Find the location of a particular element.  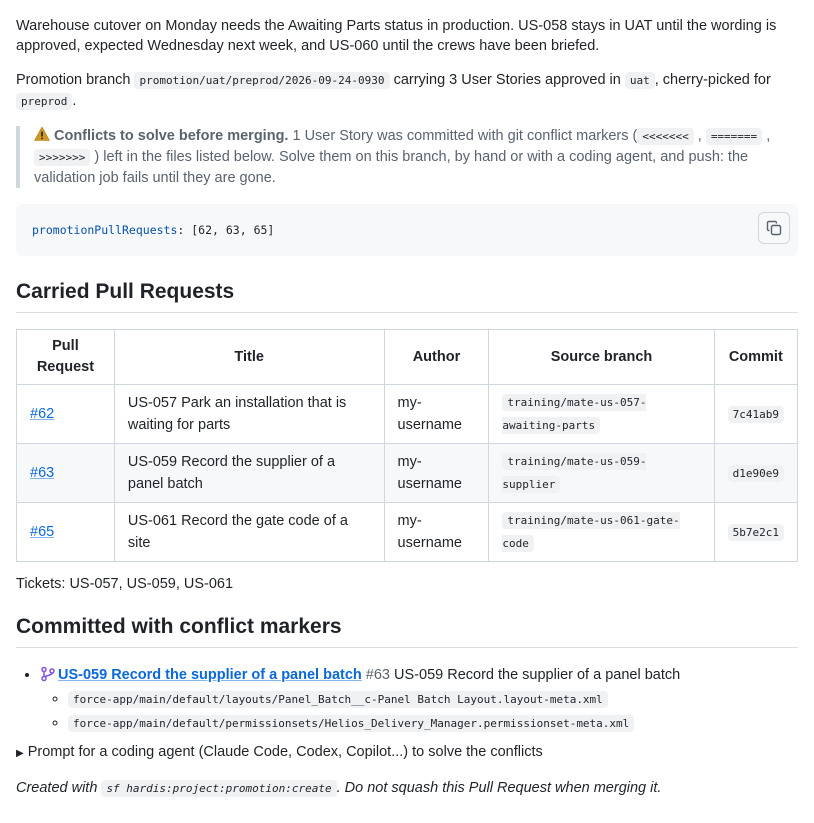

commit-code: 7c41ab9 is located at coordinates (755, 414).